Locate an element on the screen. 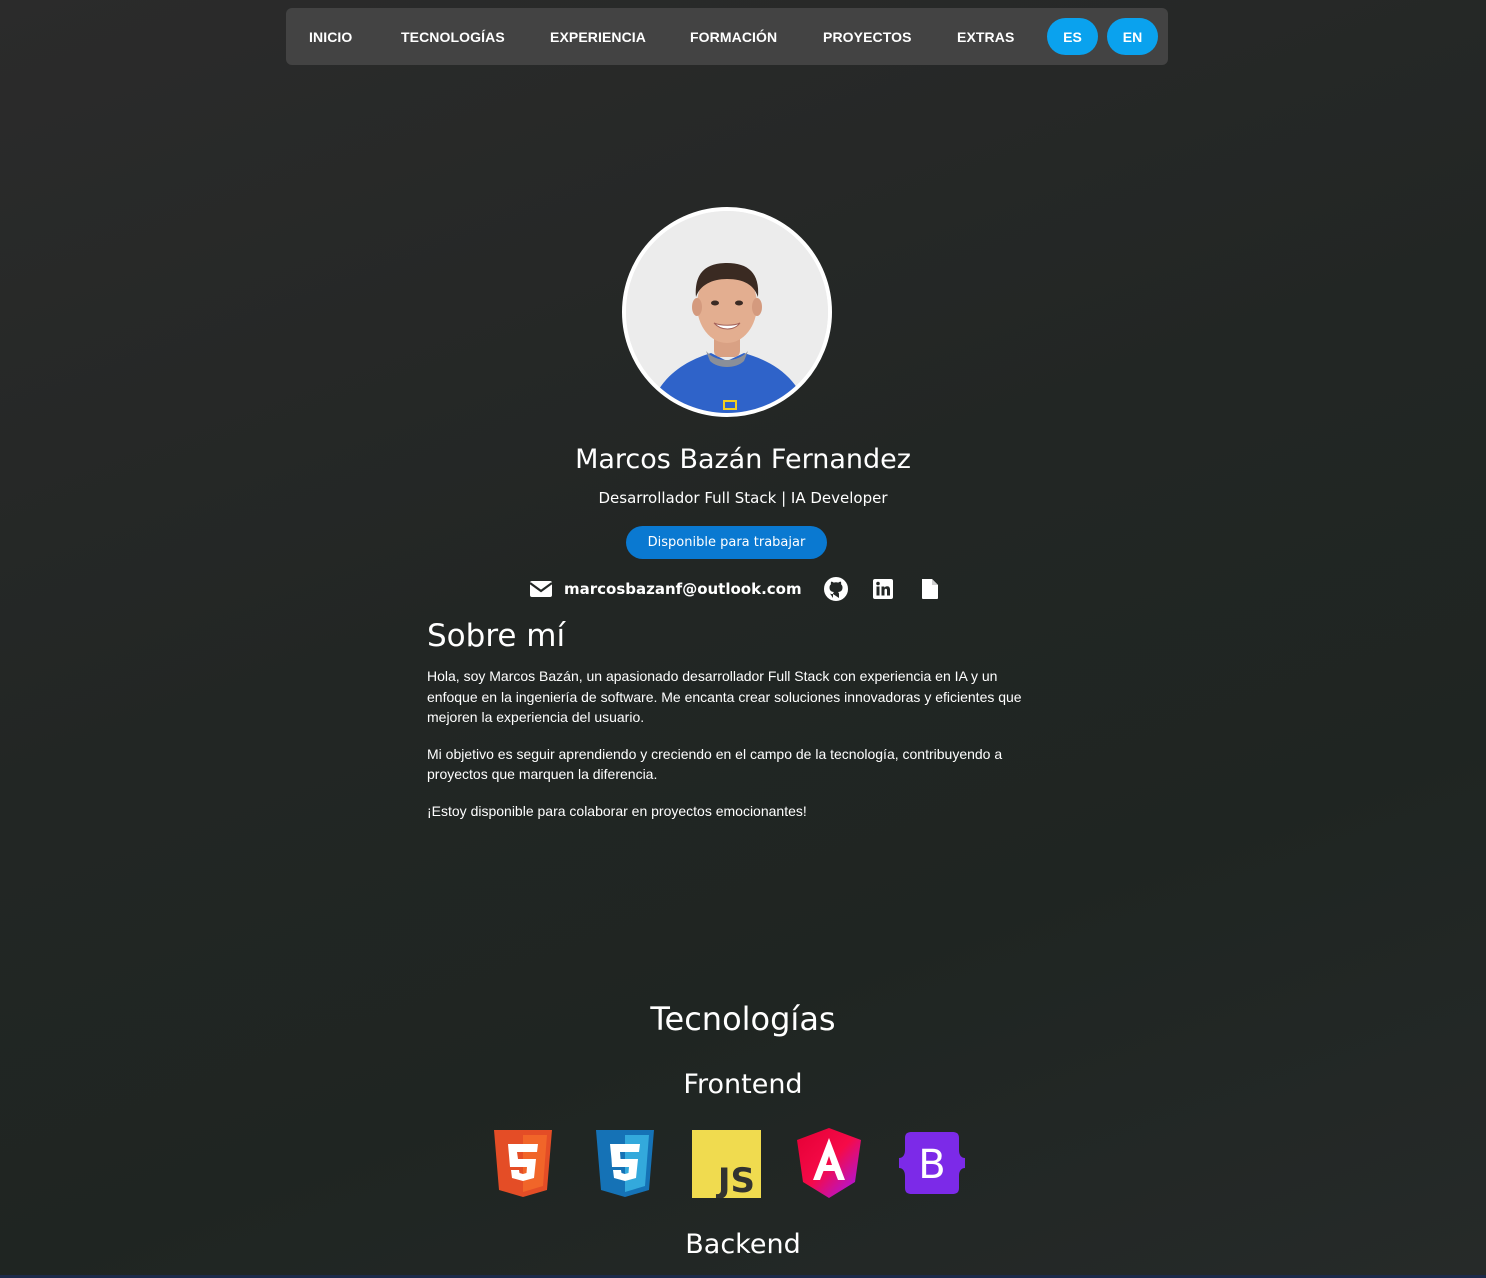 The height and width of the screenshot is (1278, 1486). nav-link-extras: EXTRAS is located at coordinates (985, 37).